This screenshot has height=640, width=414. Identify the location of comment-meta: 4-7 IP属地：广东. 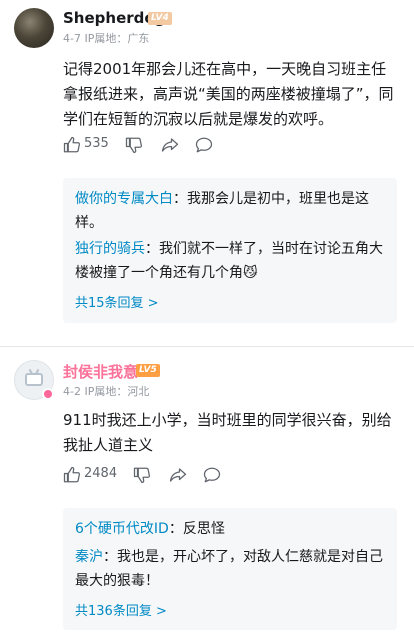
(106, 38).